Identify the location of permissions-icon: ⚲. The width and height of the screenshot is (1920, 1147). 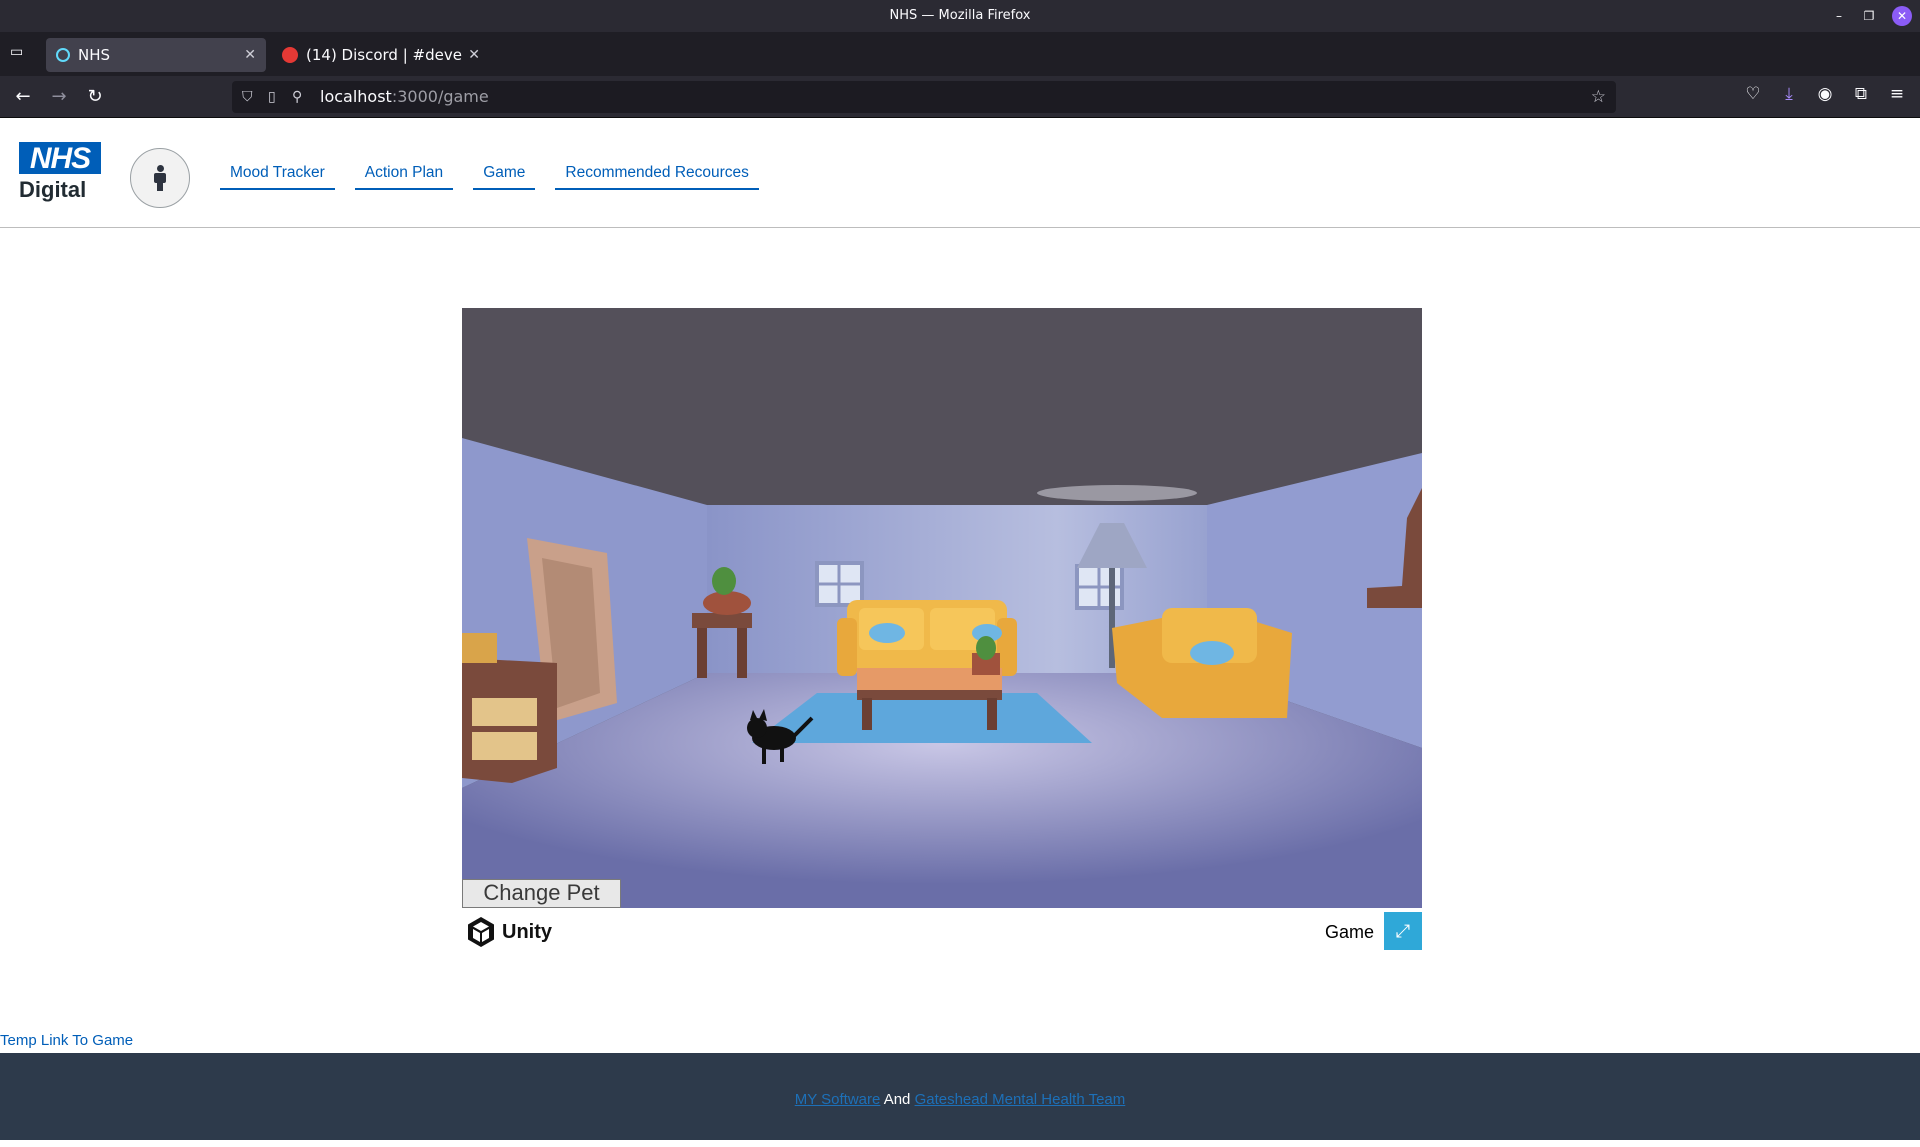
(297, 97).